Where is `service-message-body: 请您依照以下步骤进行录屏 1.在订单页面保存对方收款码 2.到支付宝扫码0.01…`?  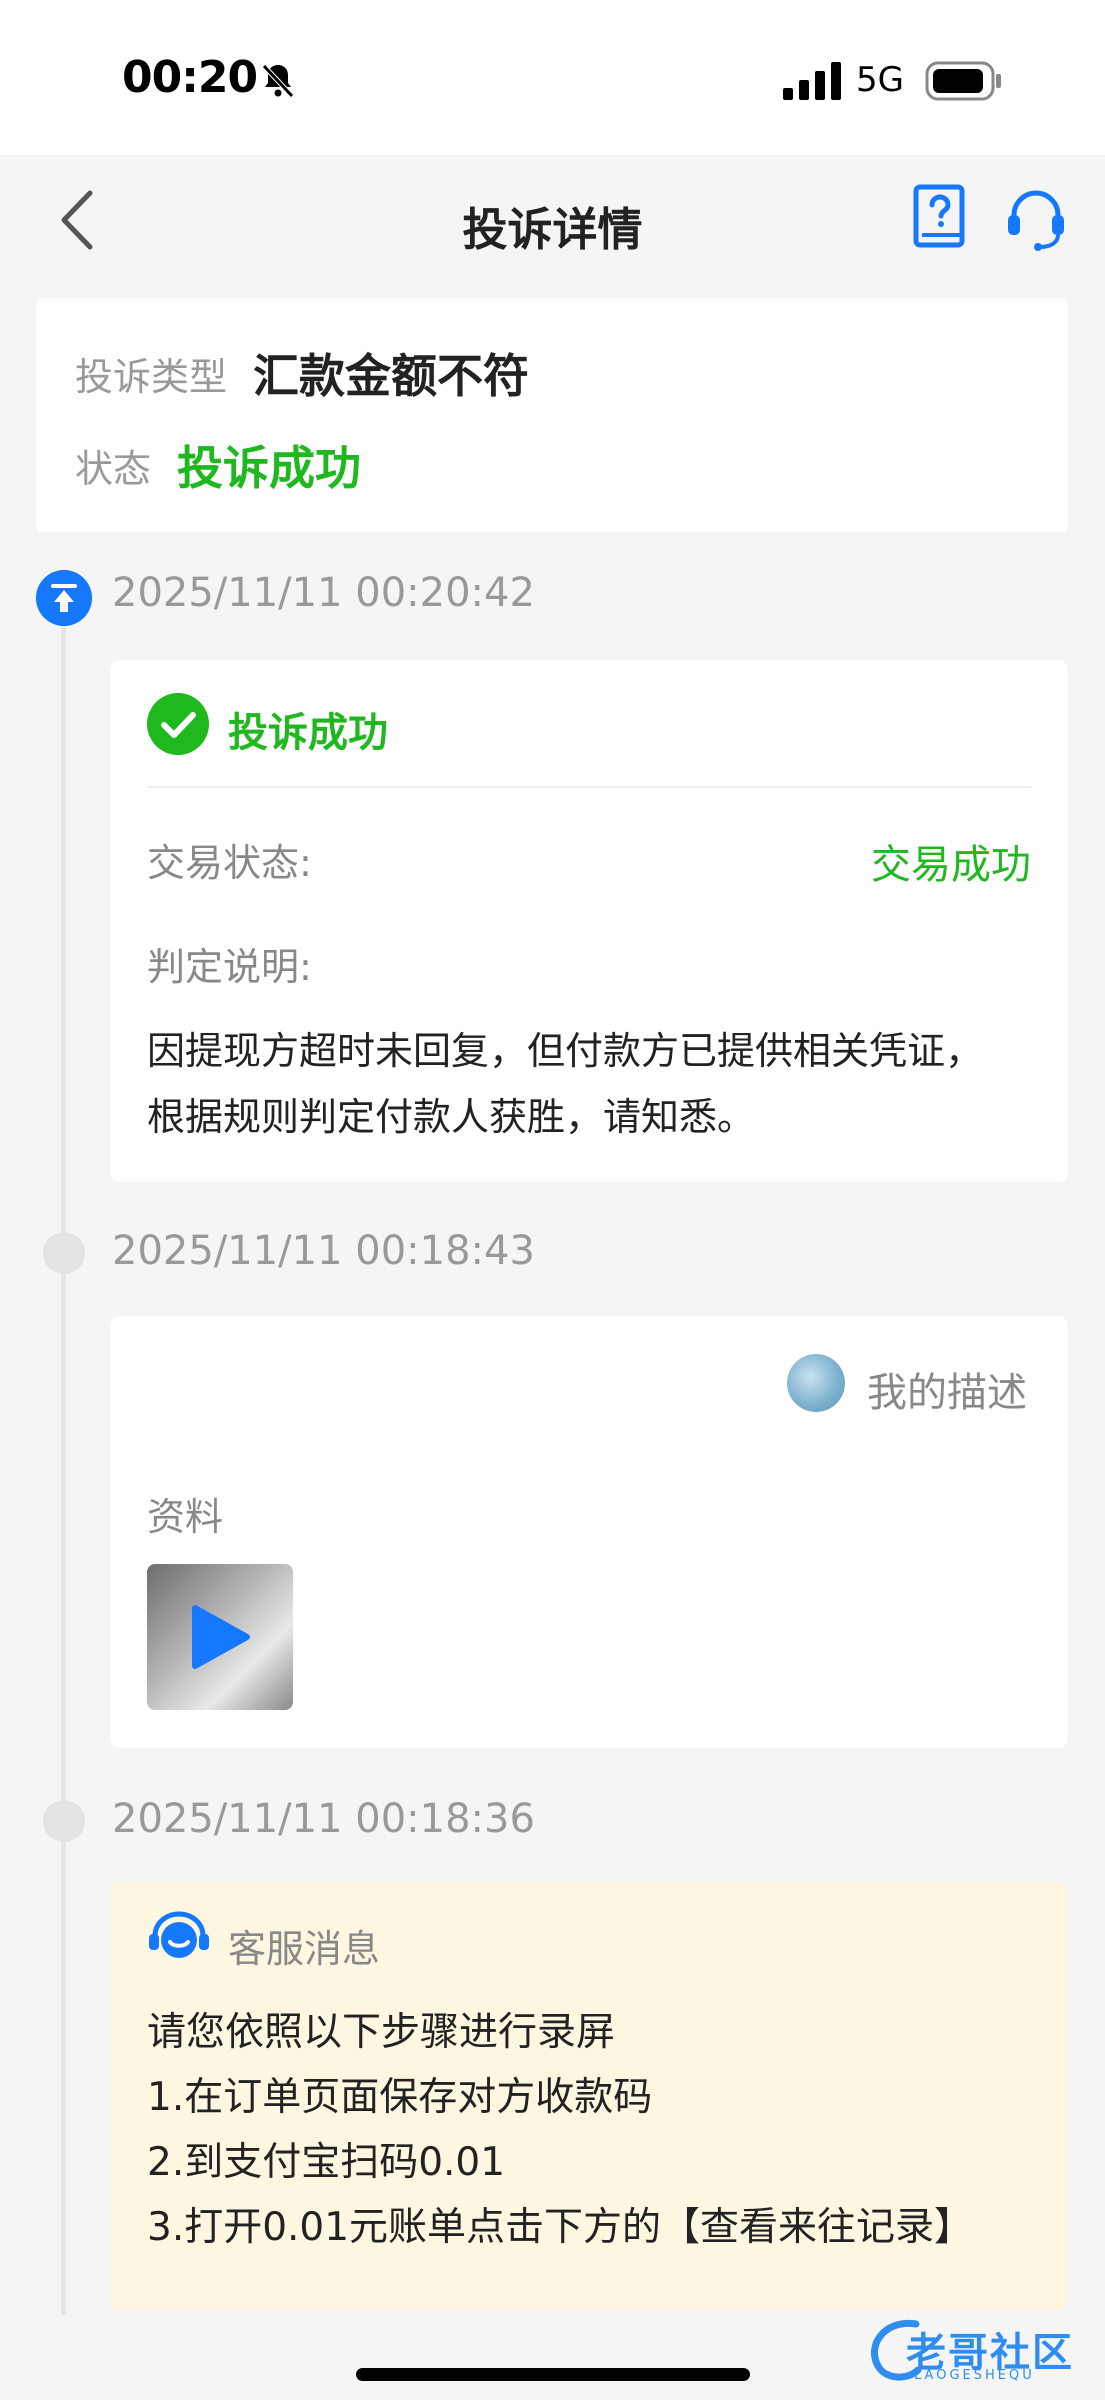 service-message-body: 请您依照以下步骤进行录屏 1.在订单页面保存对方收款码 2.到支付宝扫码0.01… is located at coordinates (560, 2130).